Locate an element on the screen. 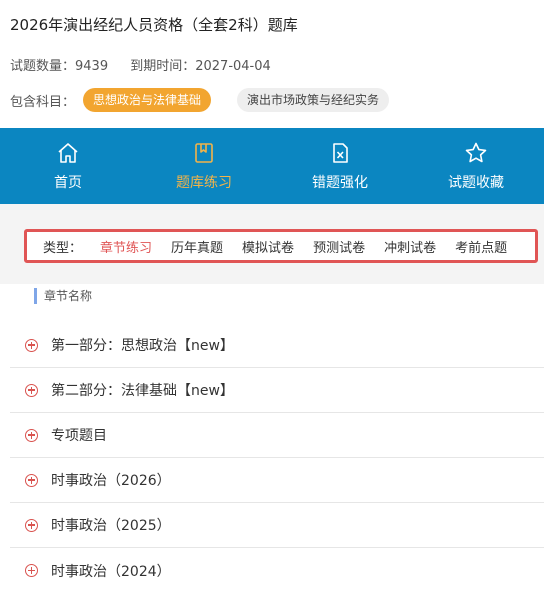 The image size is (544, 593). nav-favorites: 试题收藏 is located at coordinates (476, 166).